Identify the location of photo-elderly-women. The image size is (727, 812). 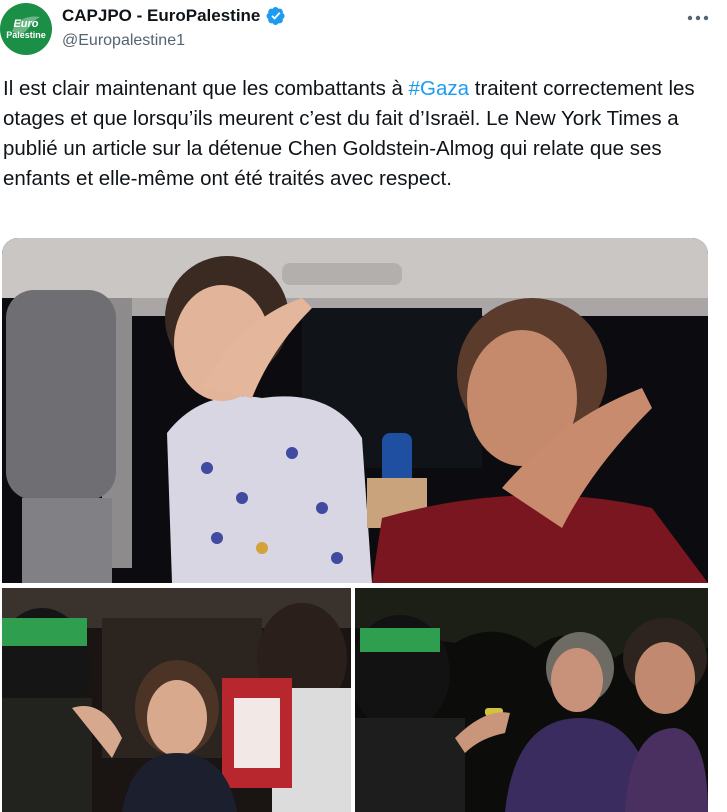
(531, 700).